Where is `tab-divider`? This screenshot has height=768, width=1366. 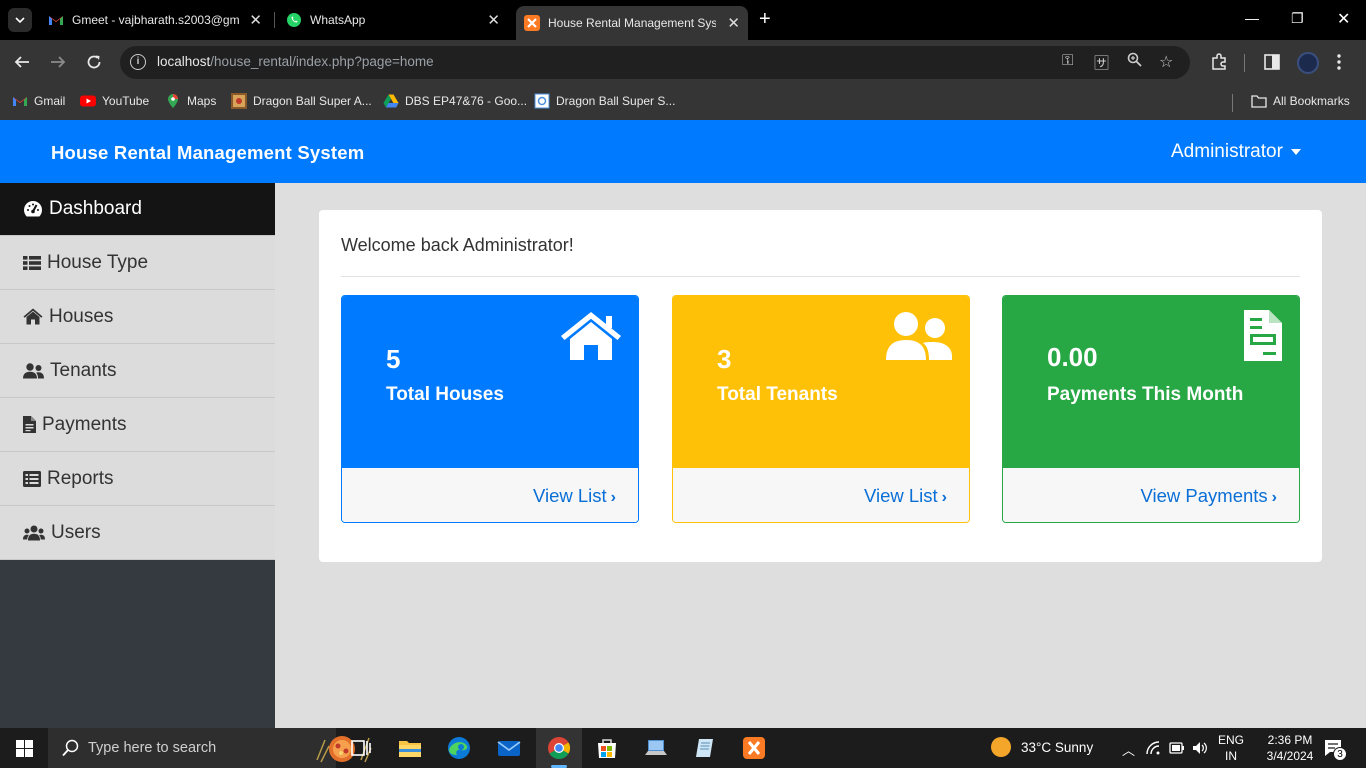
tab-divider is located at coordinates (274, 20).